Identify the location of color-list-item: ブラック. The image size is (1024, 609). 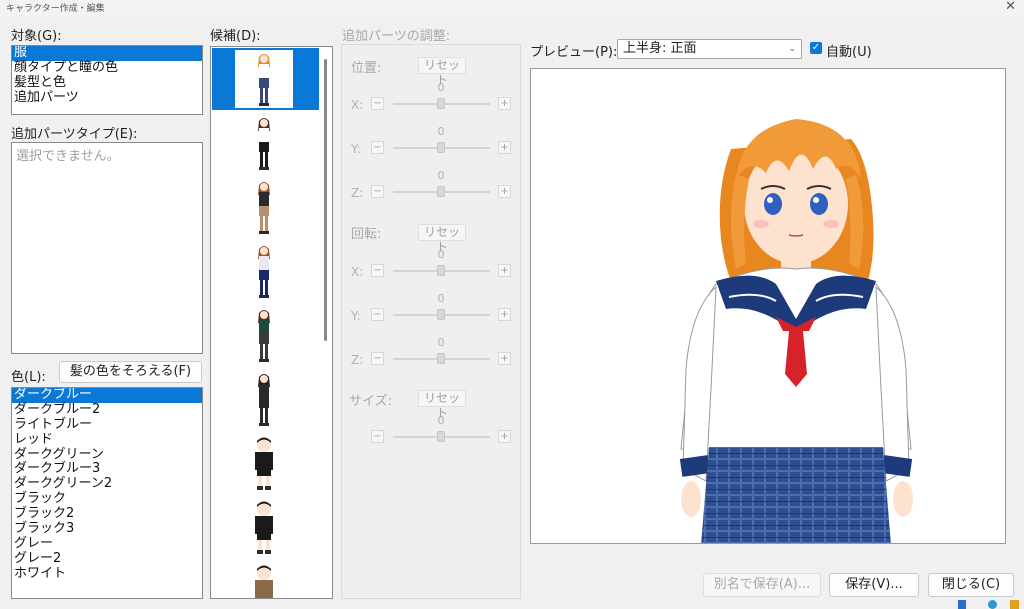
(107, 499).